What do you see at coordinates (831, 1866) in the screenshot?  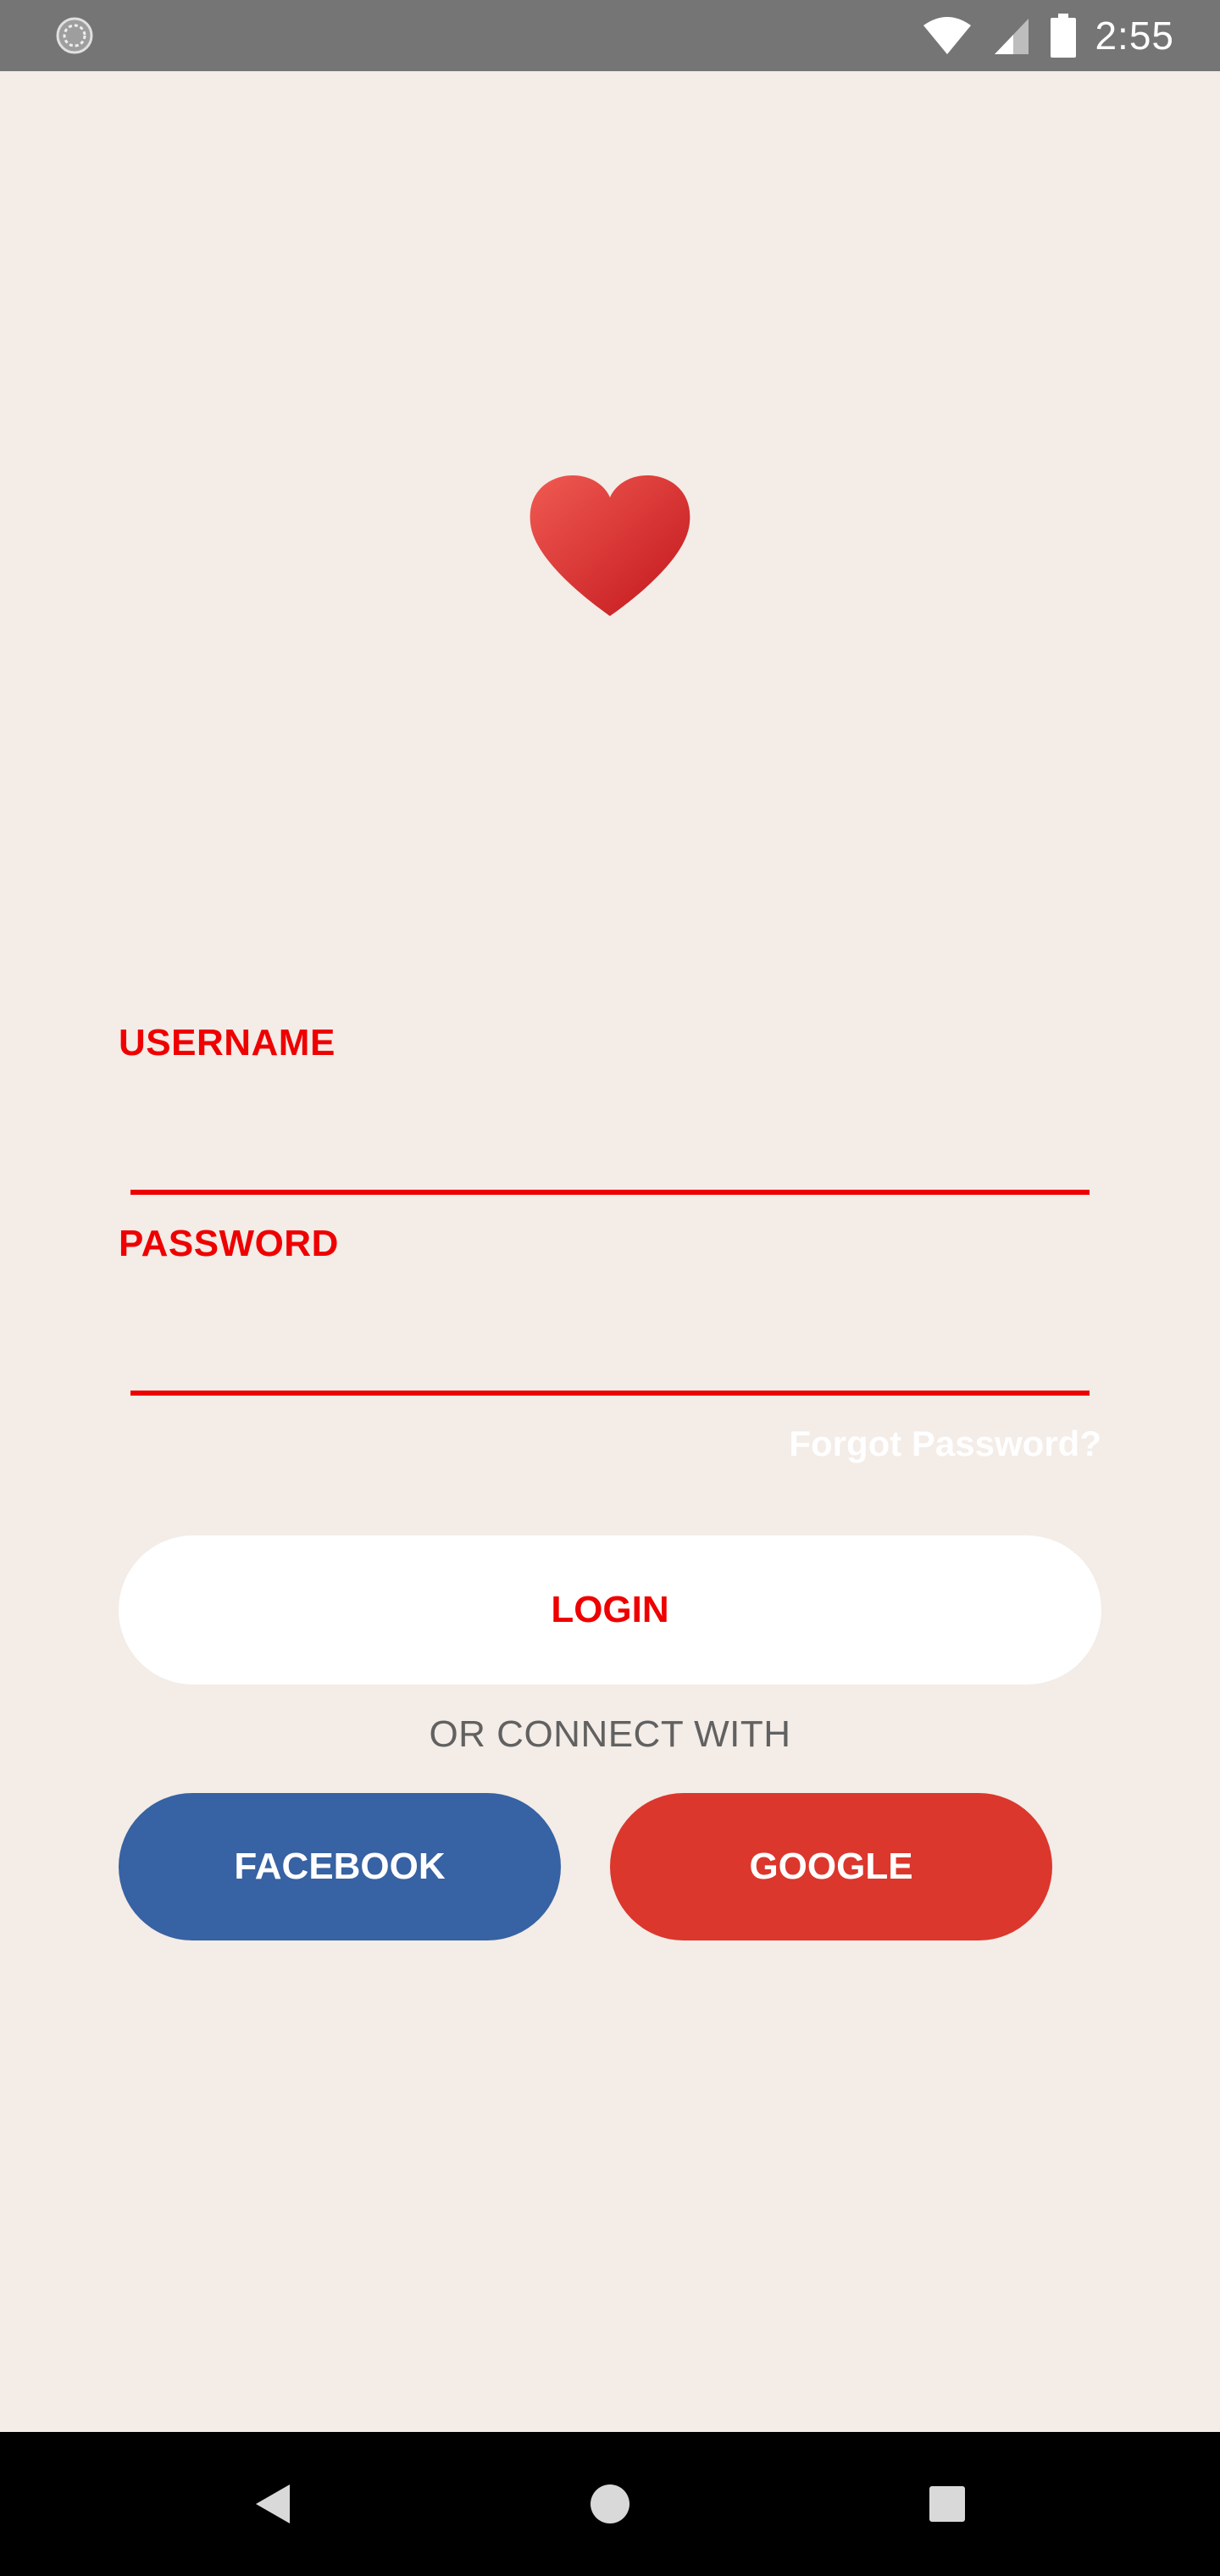 I see `google-button: GOOGLE` at bounding box center [831, 1866].